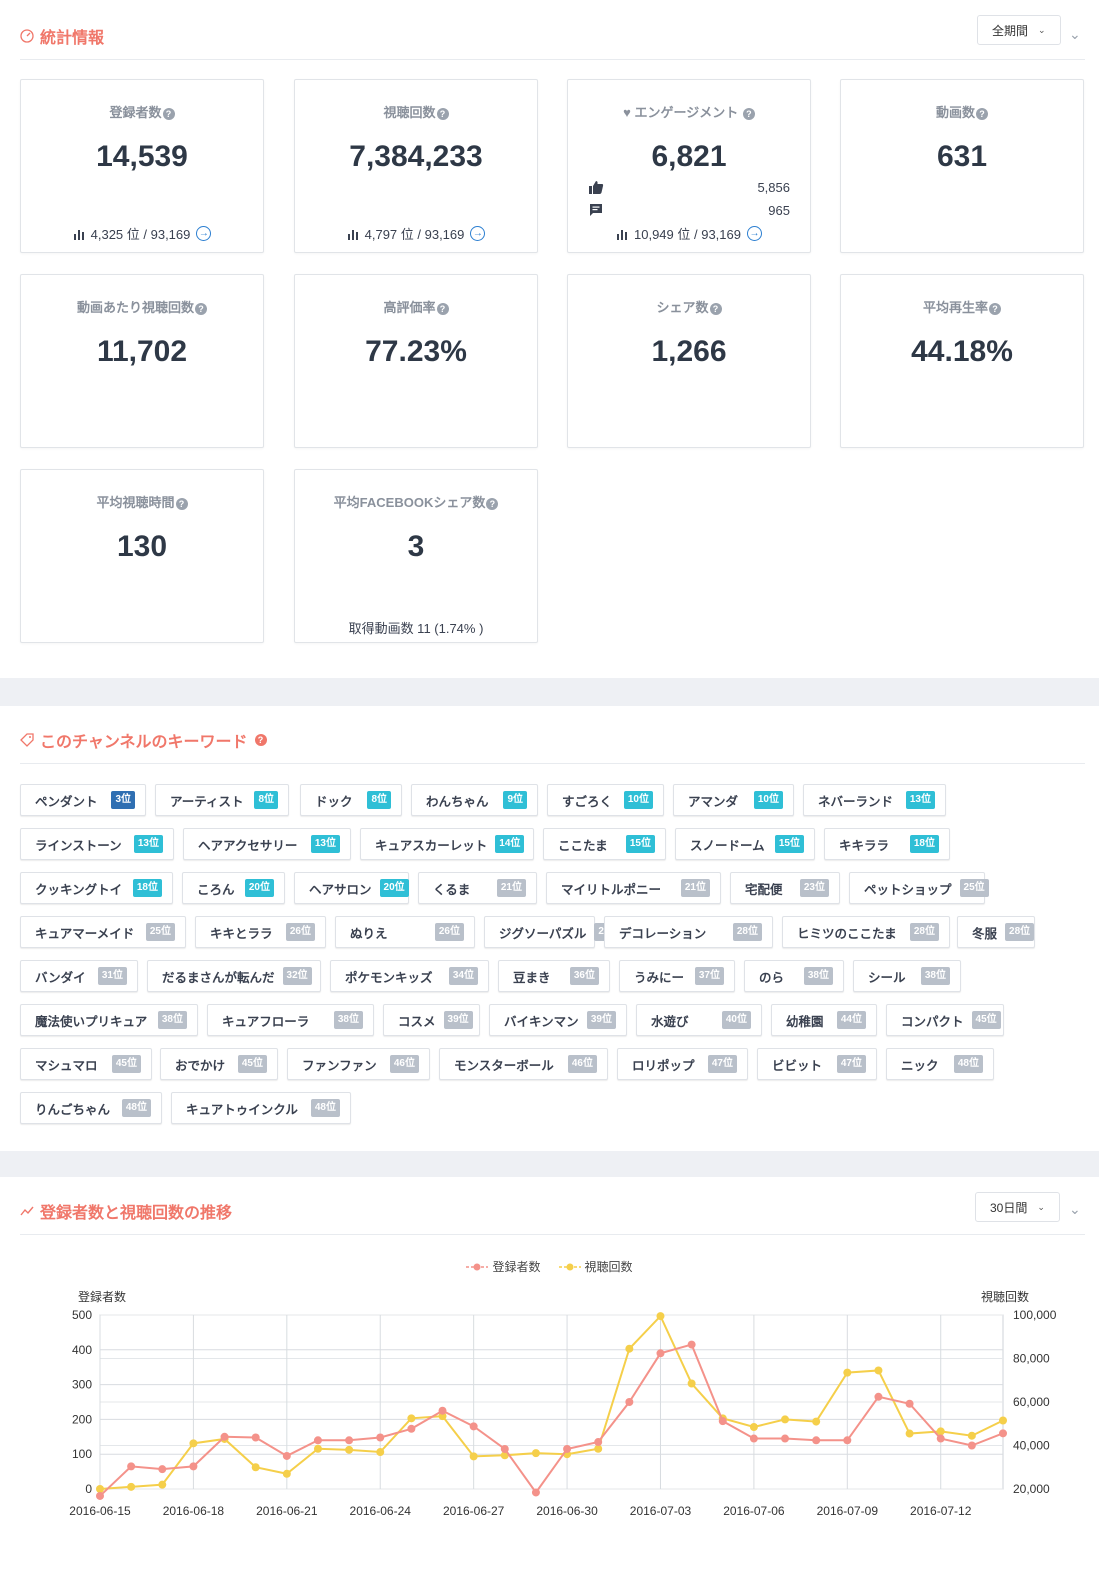 The height and width of the screenshot is (1569, 1099). Describe the element at coordinates (358, 1064) in the screenshot. I see `keyword-tag: ファンファン 46位` at that location.